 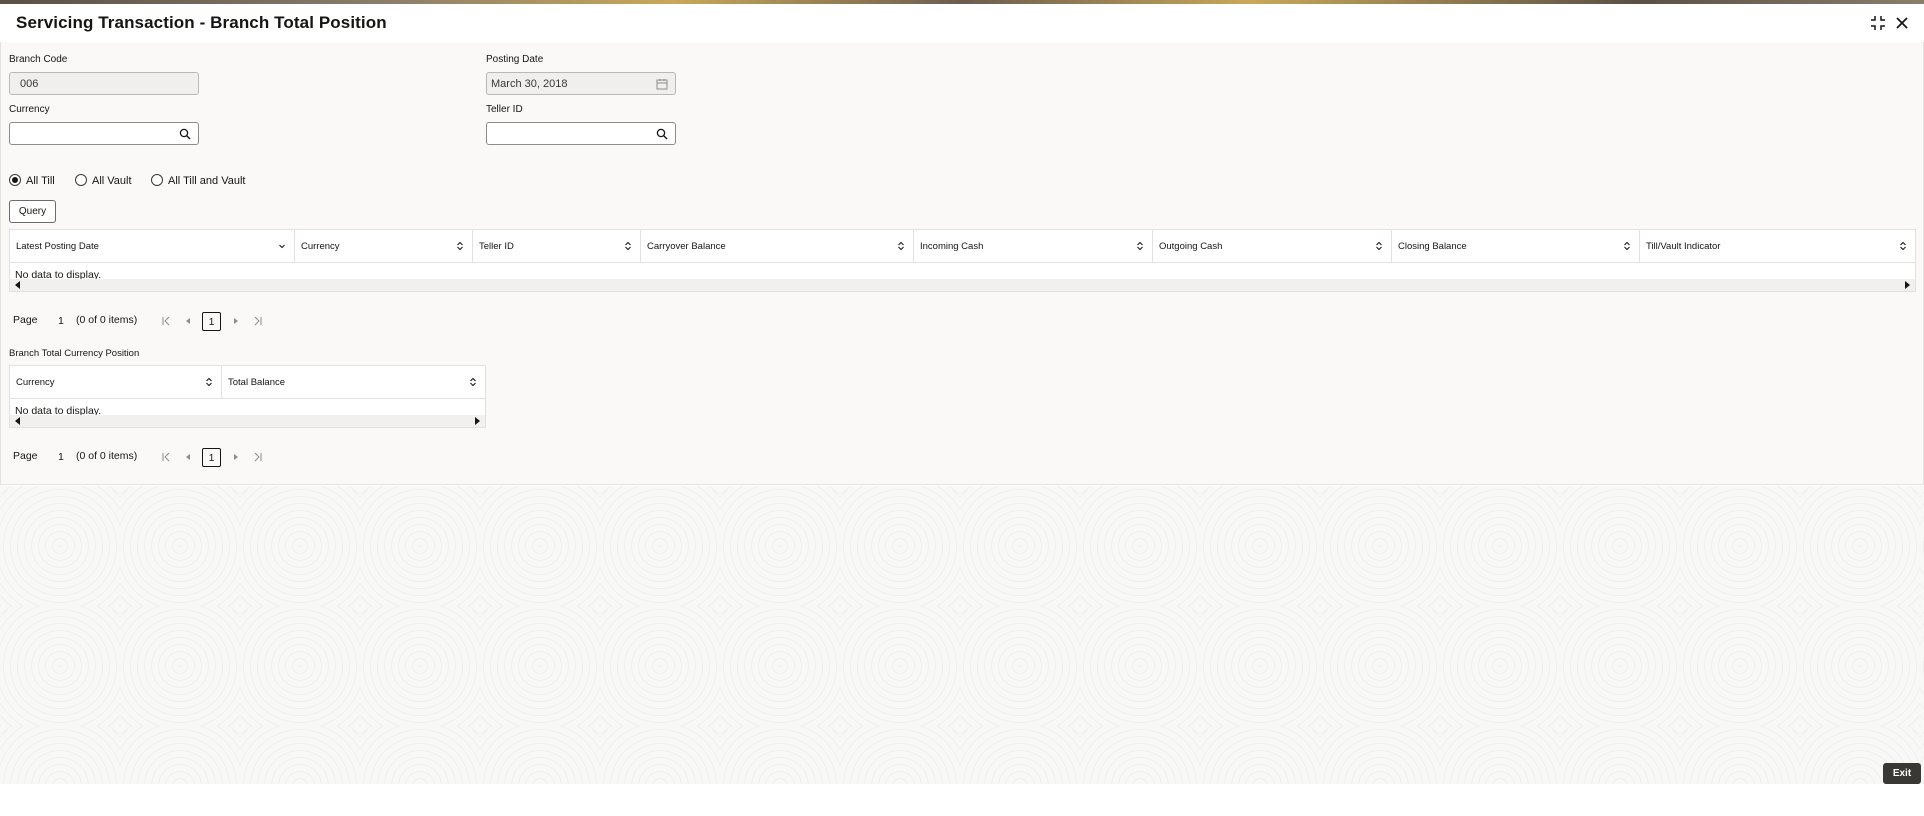 I want to click on branch-code-field: 006, so click(x=104, y=83).